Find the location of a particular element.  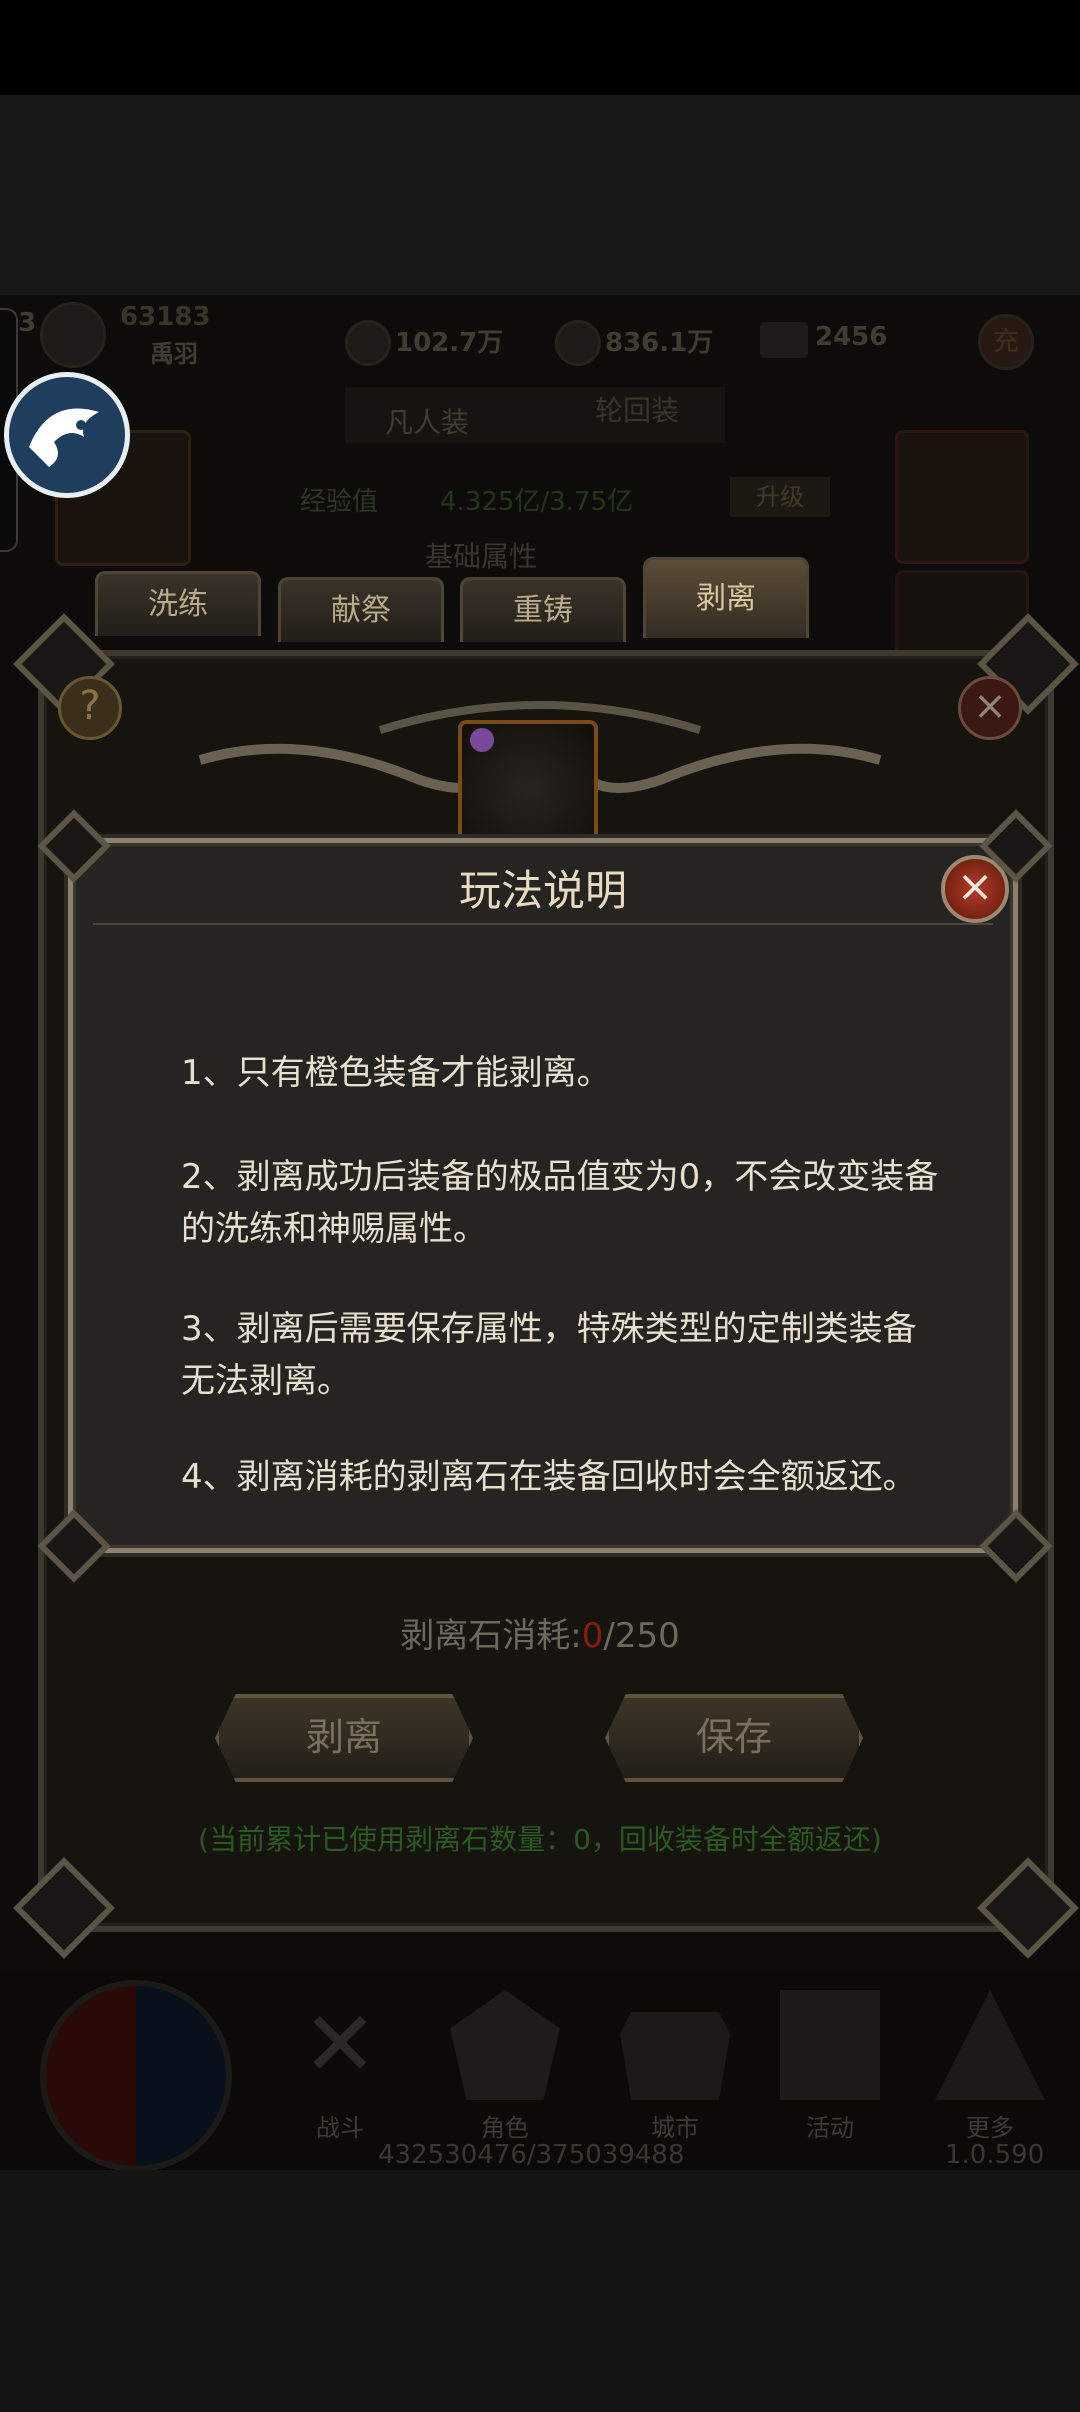

dolphin-icon is located at coordinates (64, 437).